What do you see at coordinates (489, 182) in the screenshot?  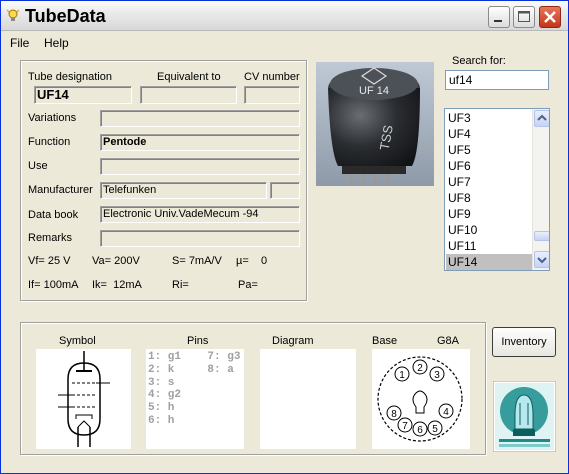 I see `list-item: UF7` at bounding box center [489, 182].